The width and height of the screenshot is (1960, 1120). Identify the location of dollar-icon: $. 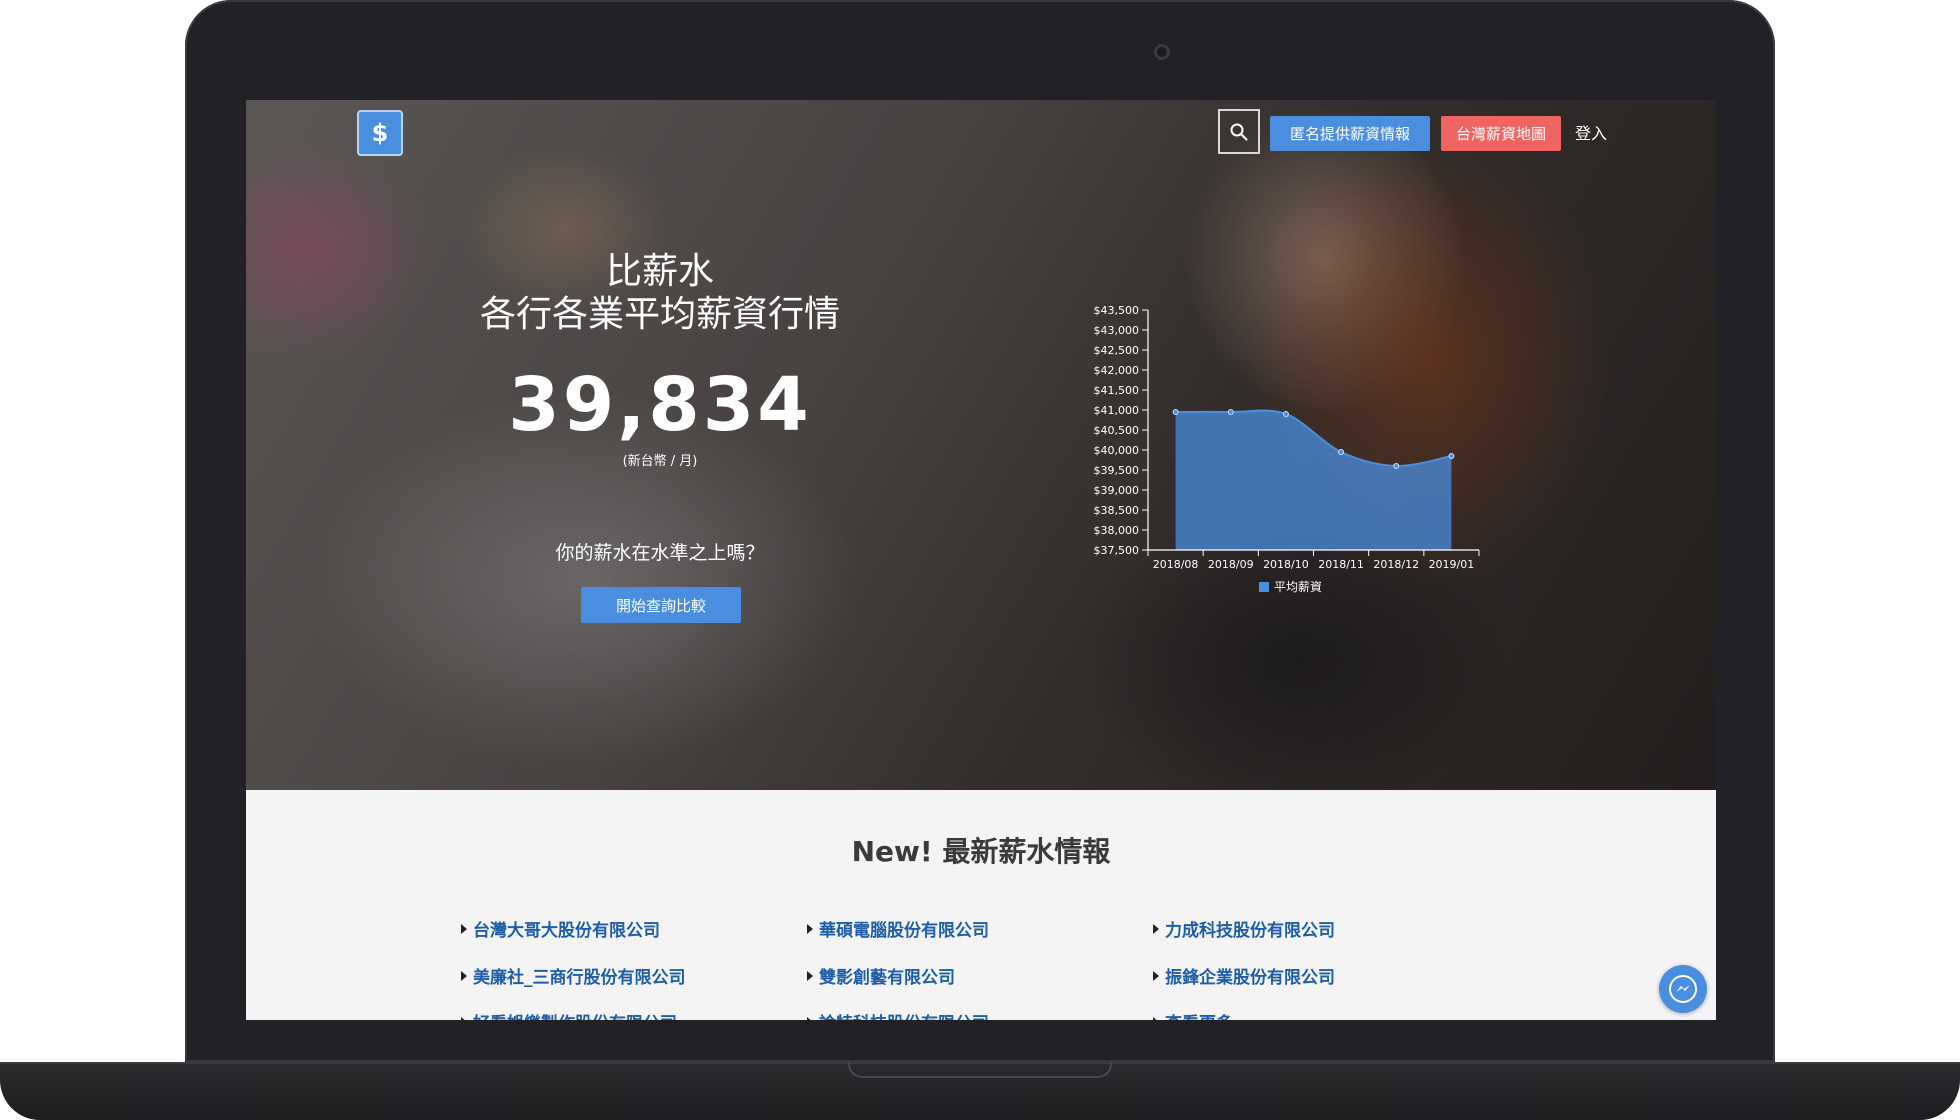
(380, 133).